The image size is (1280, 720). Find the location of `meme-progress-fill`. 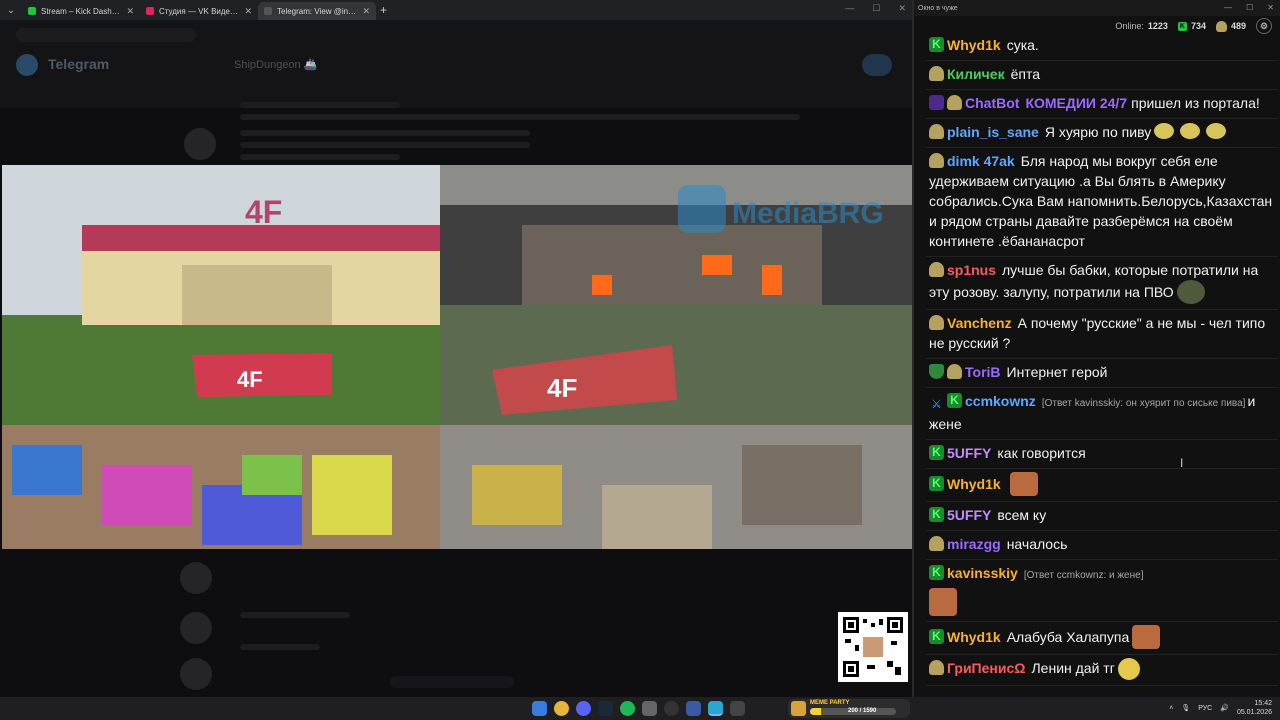

meme-progress-fill is located at coordinates (815, 711).